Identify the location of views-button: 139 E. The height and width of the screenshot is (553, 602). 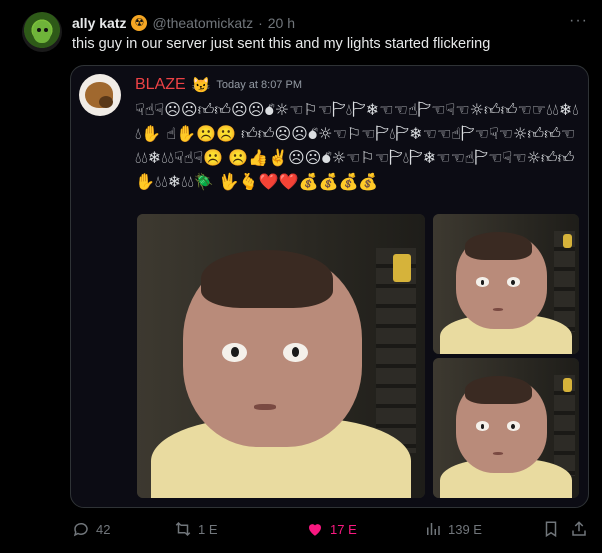
(453, 529).